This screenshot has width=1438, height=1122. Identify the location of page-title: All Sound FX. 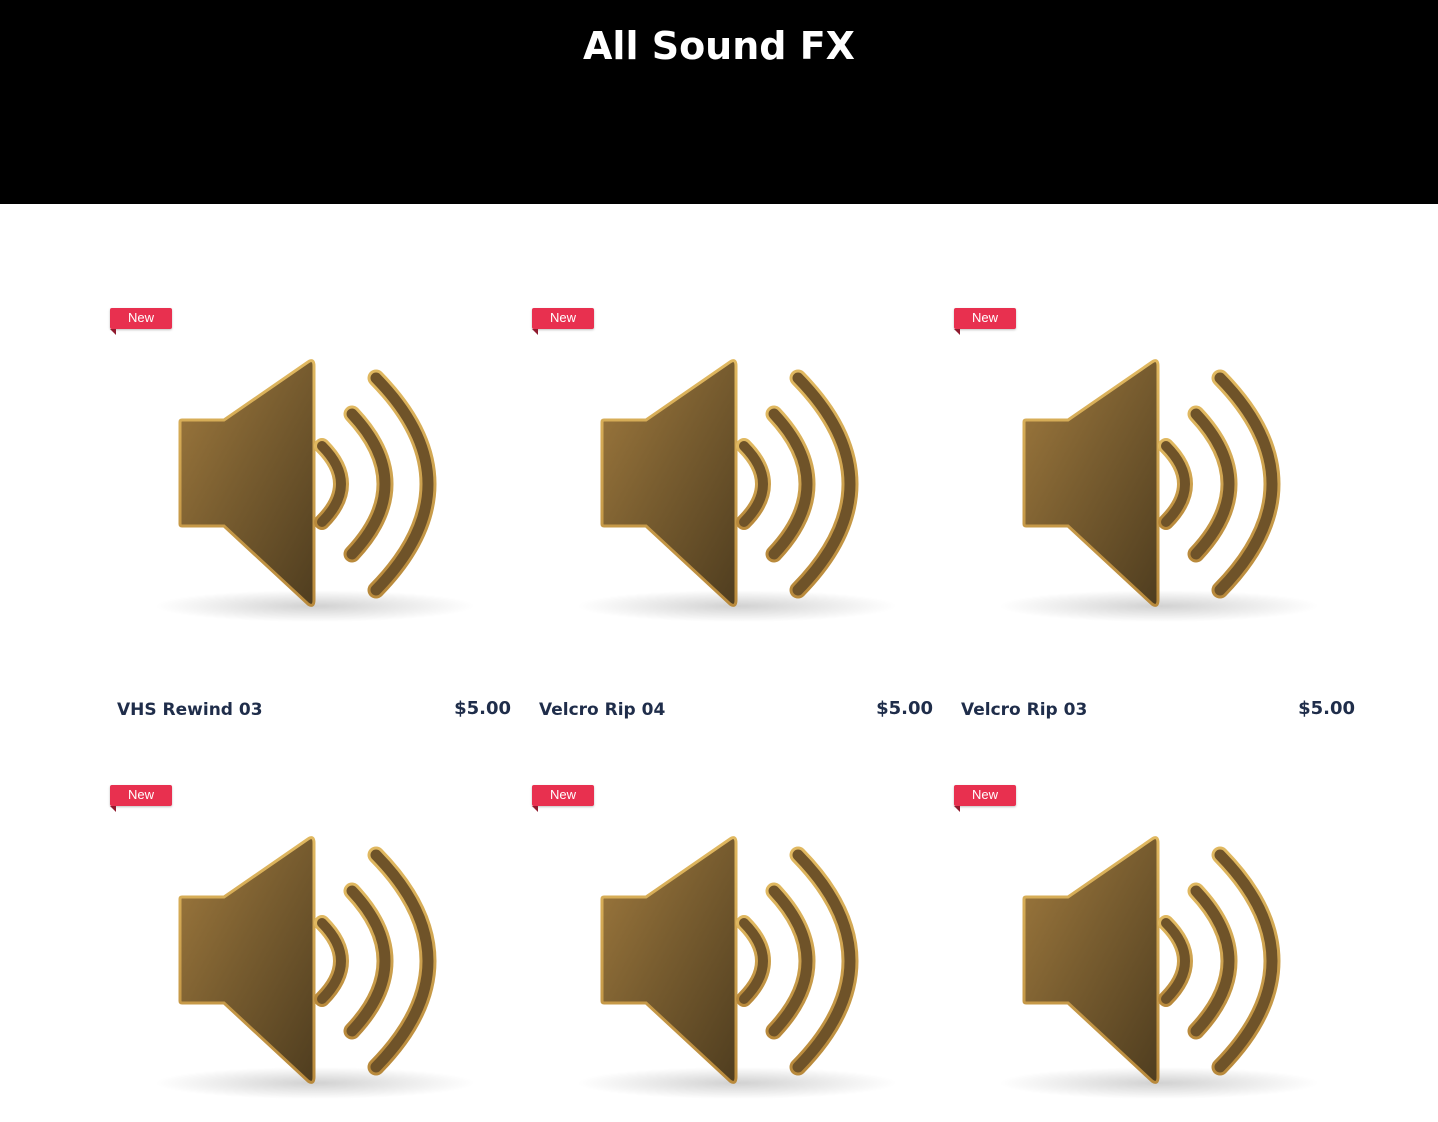
(719, 46).